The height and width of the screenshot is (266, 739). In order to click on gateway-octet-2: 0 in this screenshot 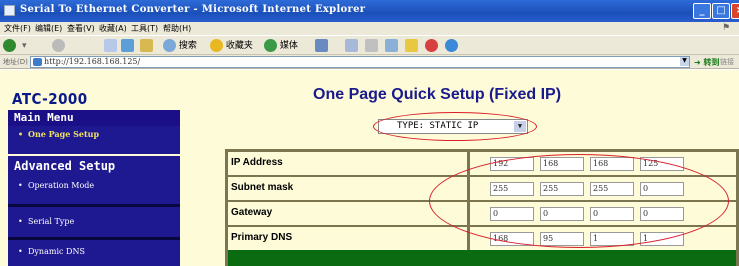, I will do `click(562, 214)`.